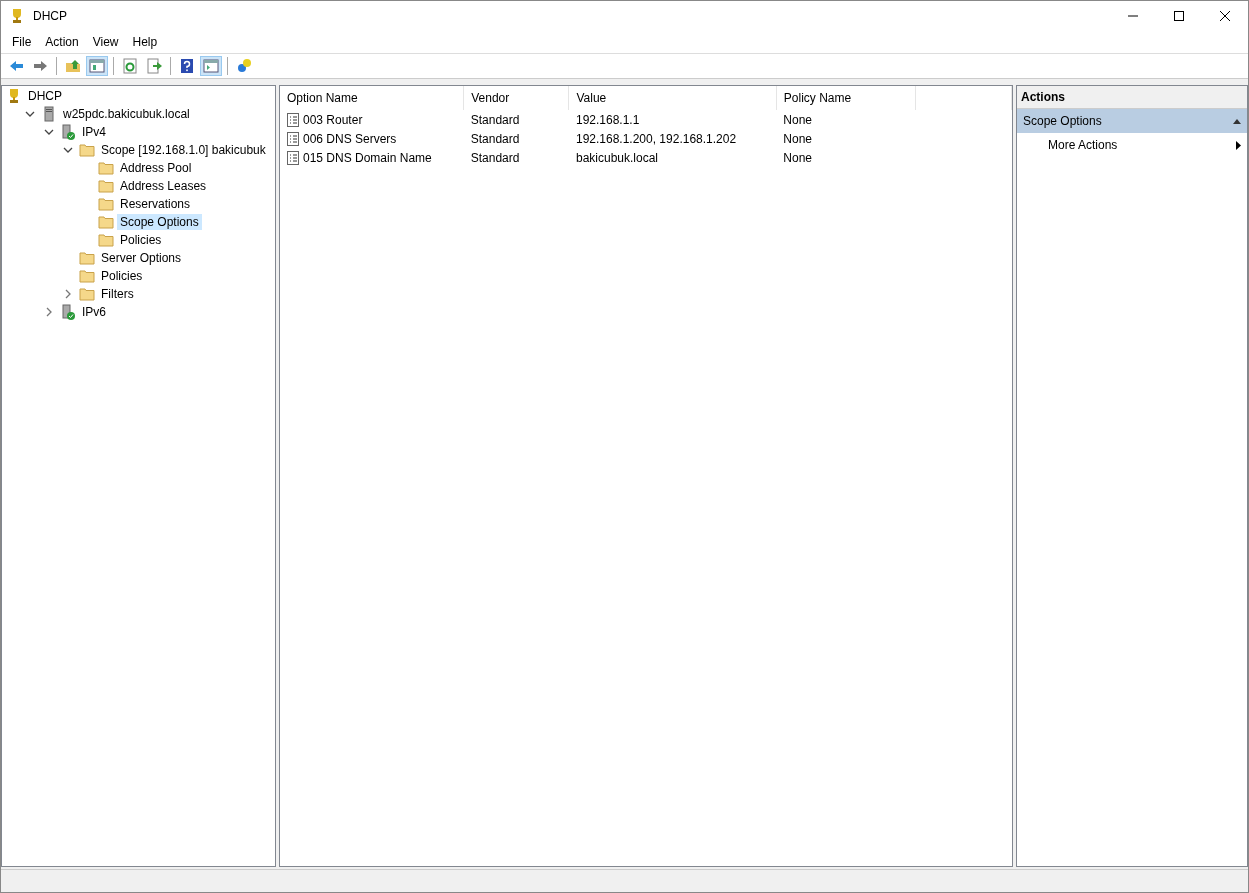  Describe the element at coordinates (333, 119) in the screenshot. I see `table-cell: 003 Router` at that location.